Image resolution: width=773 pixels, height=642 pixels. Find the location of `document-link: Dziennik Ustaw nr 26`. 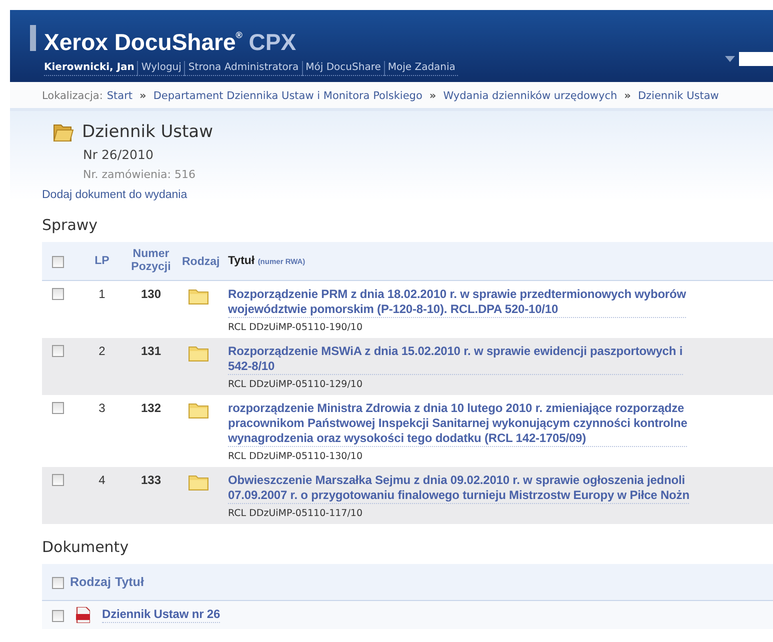

document-link: Dziennik Ustaw nr 26 is located at coordinates (161, 615).